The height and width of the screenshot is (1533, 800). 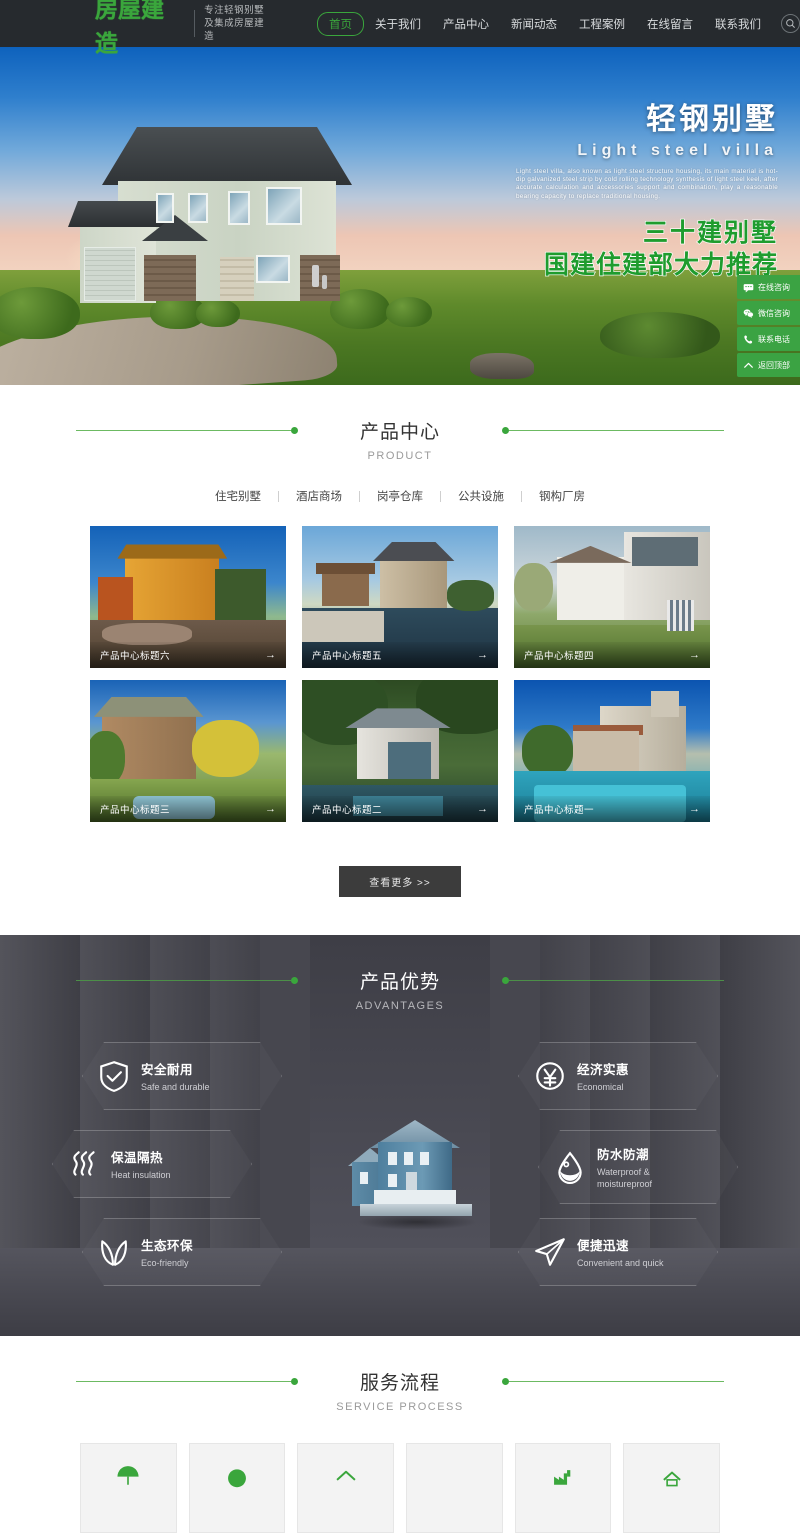 What do you see at coordinates (481, 496) in the screenshot?
I see `product-tab-public-facility: 公共设施` at bounding box center [481, 496].